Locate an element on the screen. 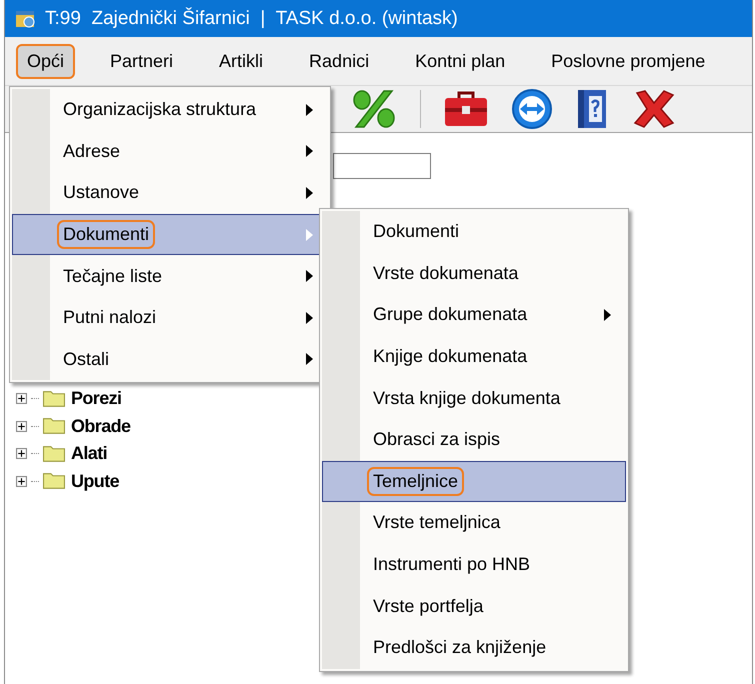 This screenshot has height=684, width=755. menu-bar-item: Opći is located at coordinates (46, 61).